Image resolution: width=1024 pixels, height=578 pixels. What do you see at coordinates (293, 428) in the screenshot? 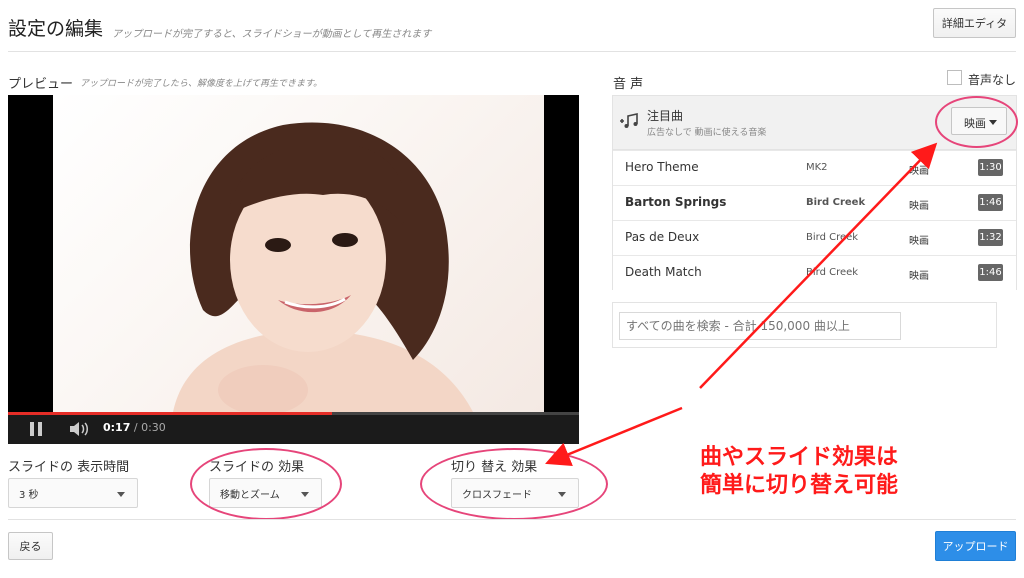
I see `player-controls: 0:17 / 0:30` at bounding box center [293, 428].